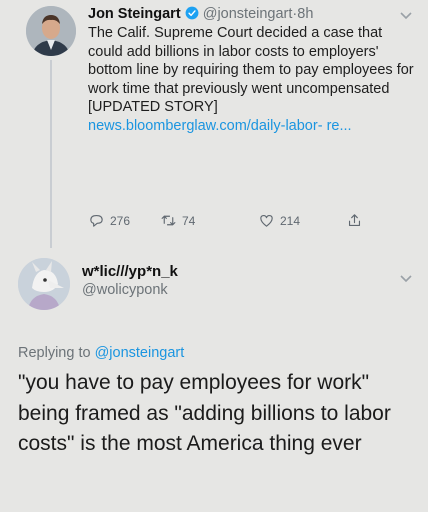 This screenshot has width=428, height=512. I want to click on replying-prefix: Replying to, so click(54, 353).